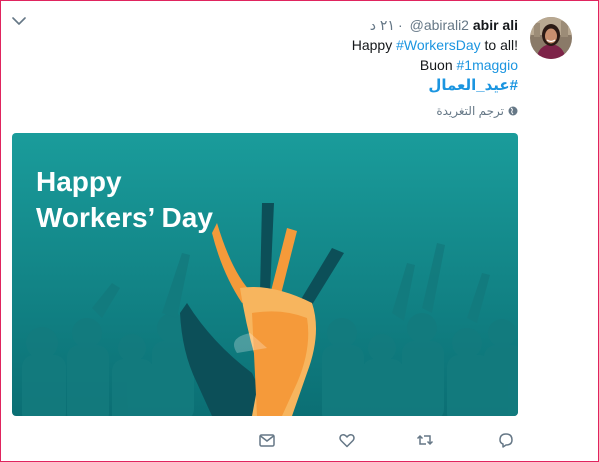 This screenshot has width=599, height=462. I want to click on retweet-icon, so click(425, 440).